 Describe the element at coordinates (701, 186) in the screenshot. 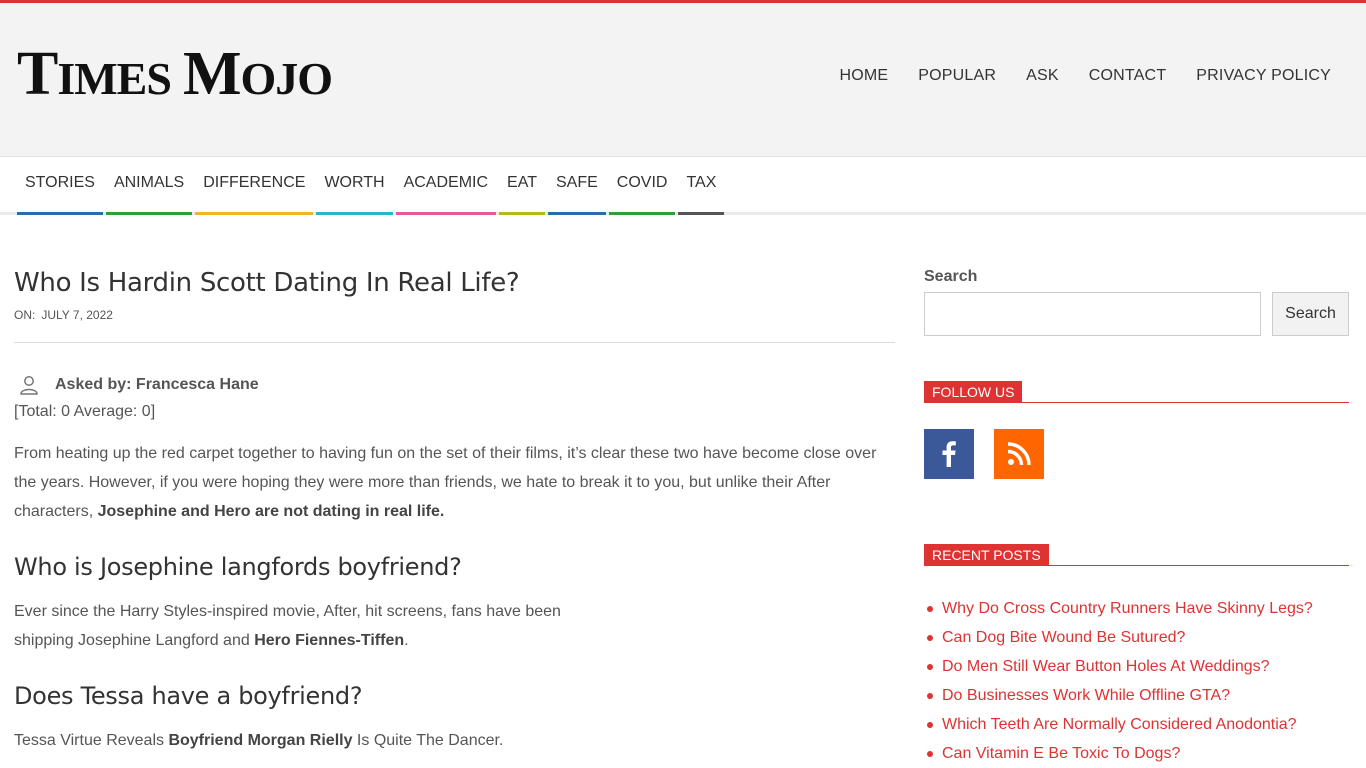

I see `category-tax: TAX` at that location.